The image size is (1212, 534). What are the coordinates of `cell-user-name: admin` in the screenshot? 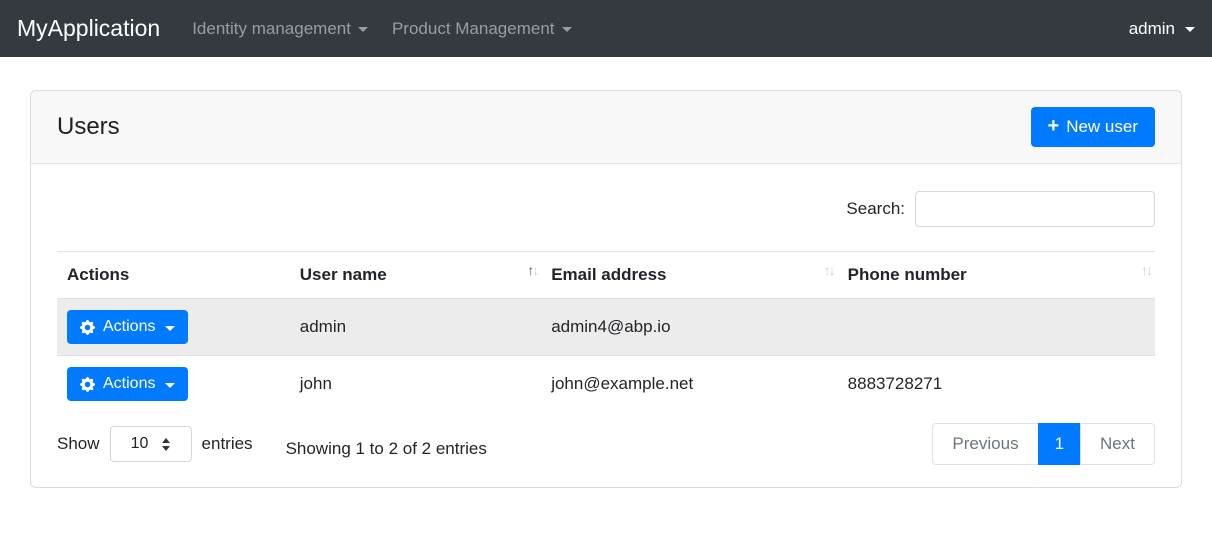 It's located at (323, 326).